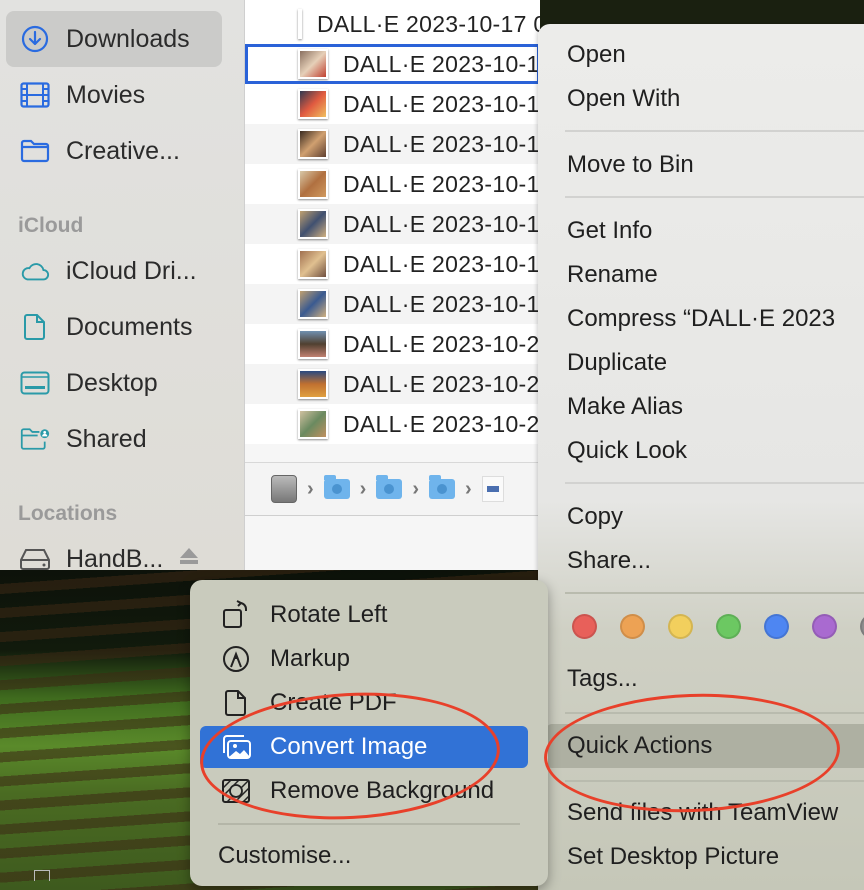  Describe the element at coordinates (492, 489) in the screenshot. I see `path-file-icon` at that location.